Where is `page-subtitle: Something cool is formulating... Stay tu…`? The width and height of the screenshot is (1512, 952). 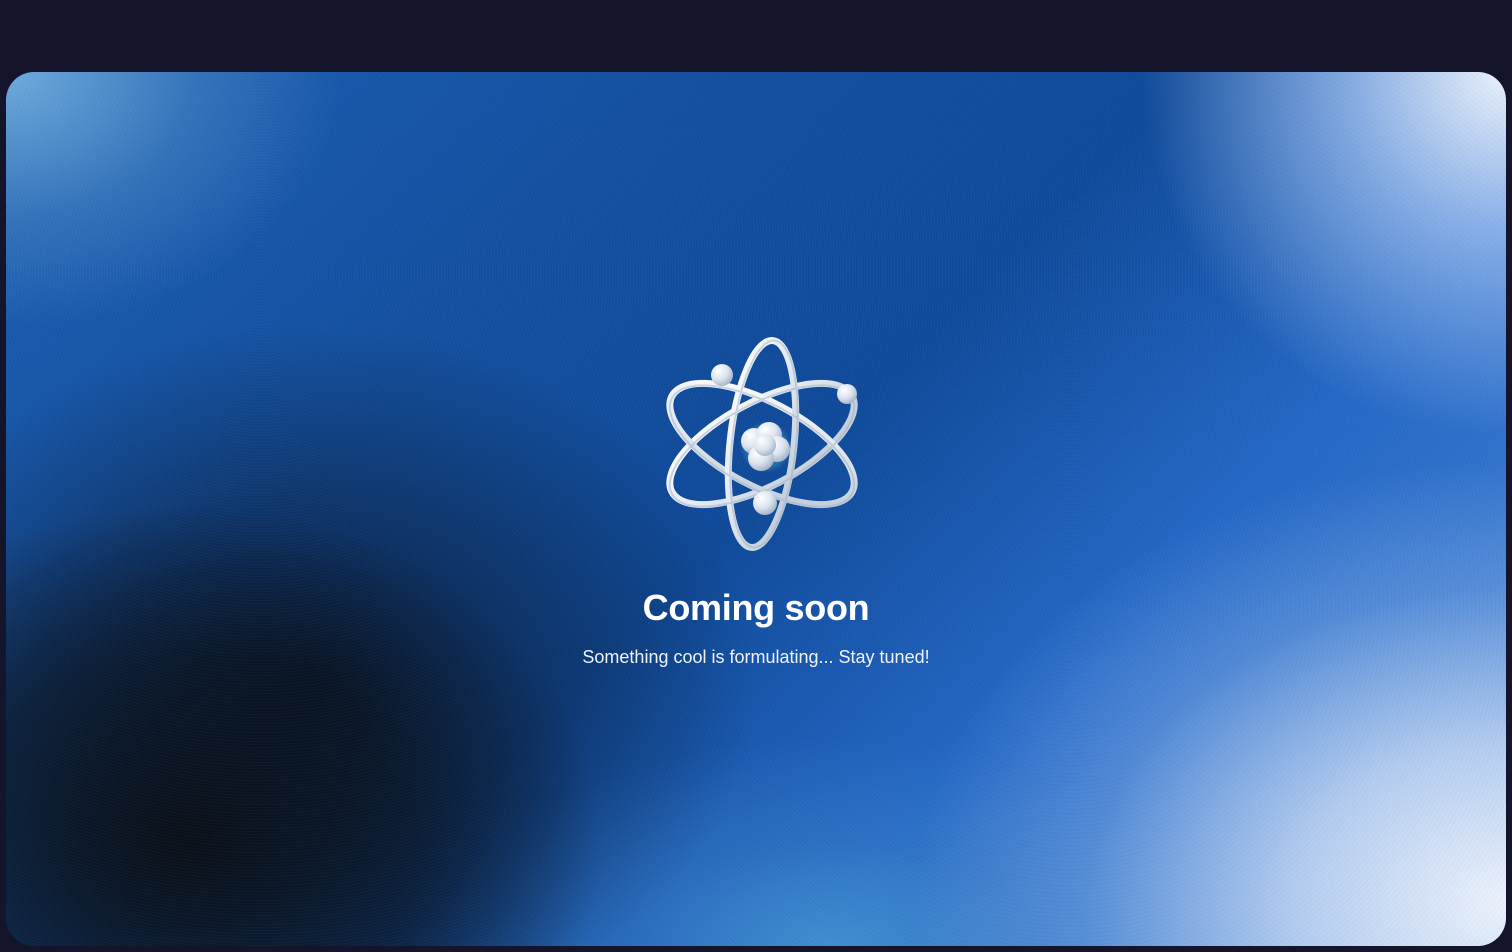
page-subtitle: Something cool is formulating... Stay tu… is located at coordinates (756, 657).